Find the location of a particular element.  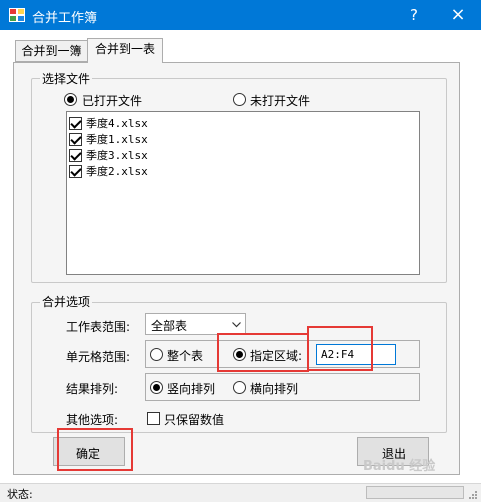

sort-vertical-label: 竖向排列 is located at coordinates (191, 388).